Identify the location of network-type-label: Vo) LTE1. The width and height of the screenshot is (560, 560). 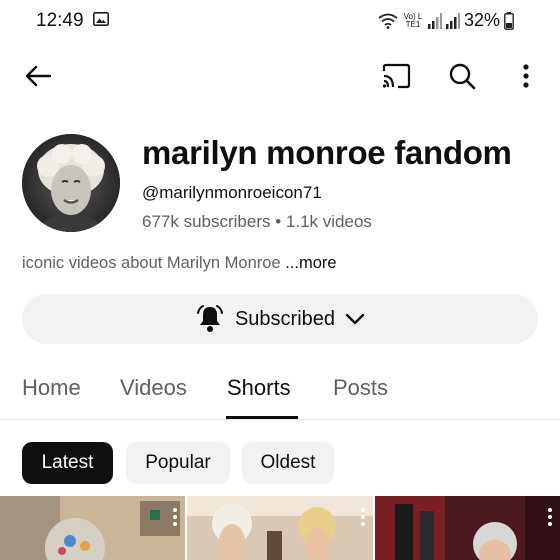
(413, 20).